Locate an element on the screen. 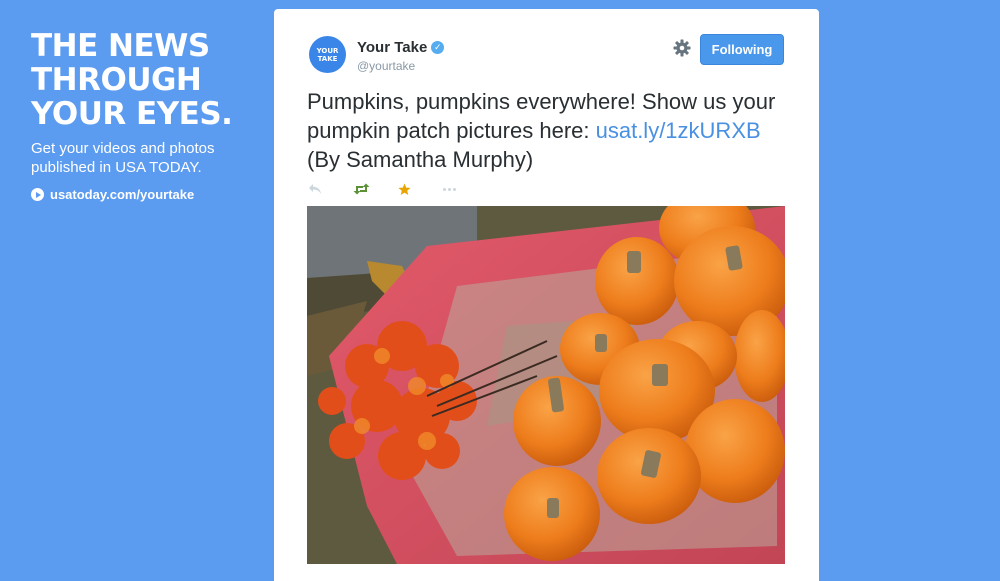 The image size is (1000, 581). retweet-icon is located at coordinates (375, 189).